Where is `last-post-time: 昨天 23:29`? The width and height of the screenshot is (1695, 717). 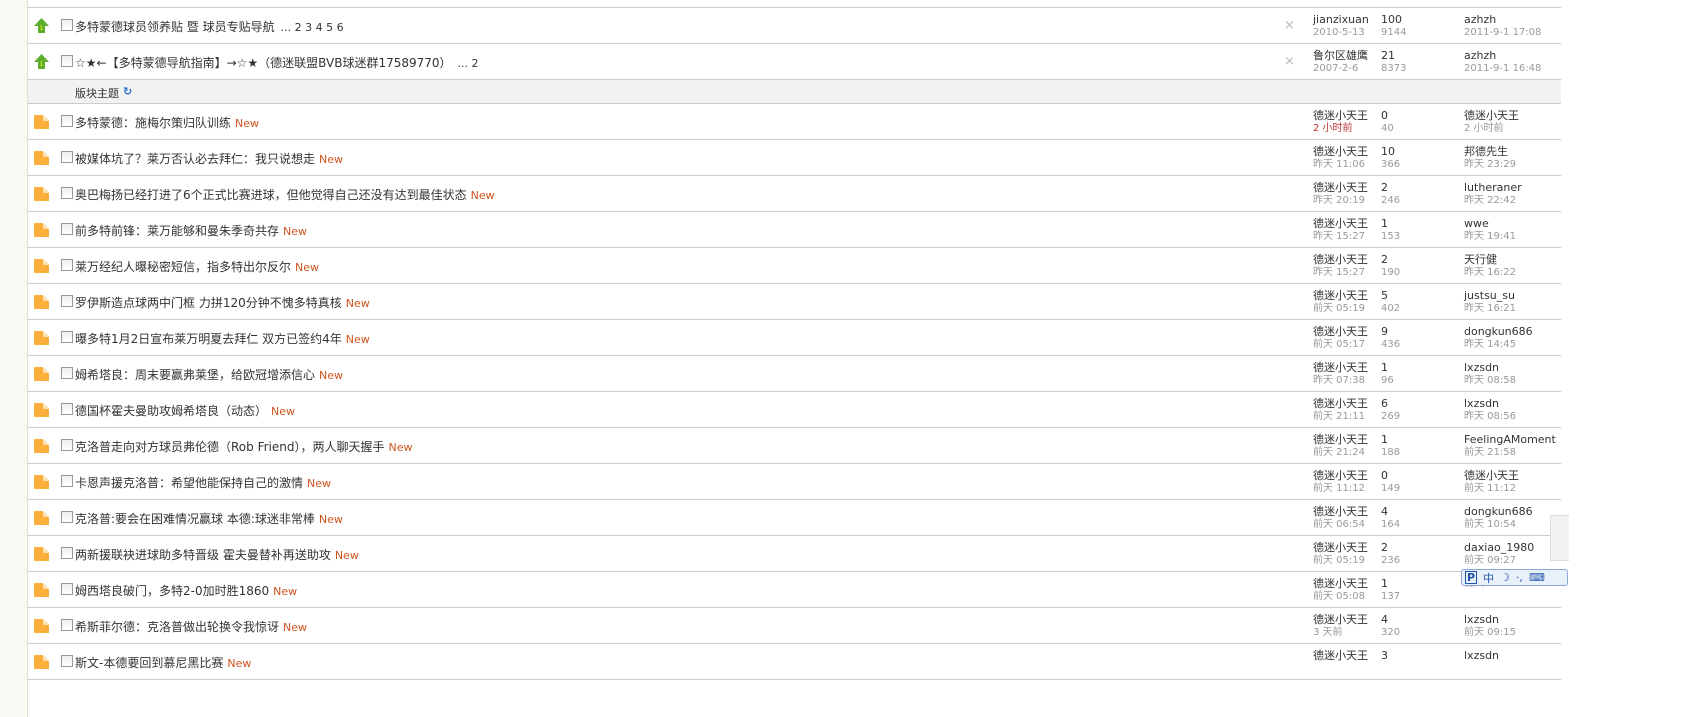 last-post-time: 昨天 23:29 is located at coordinates (1490, 164).